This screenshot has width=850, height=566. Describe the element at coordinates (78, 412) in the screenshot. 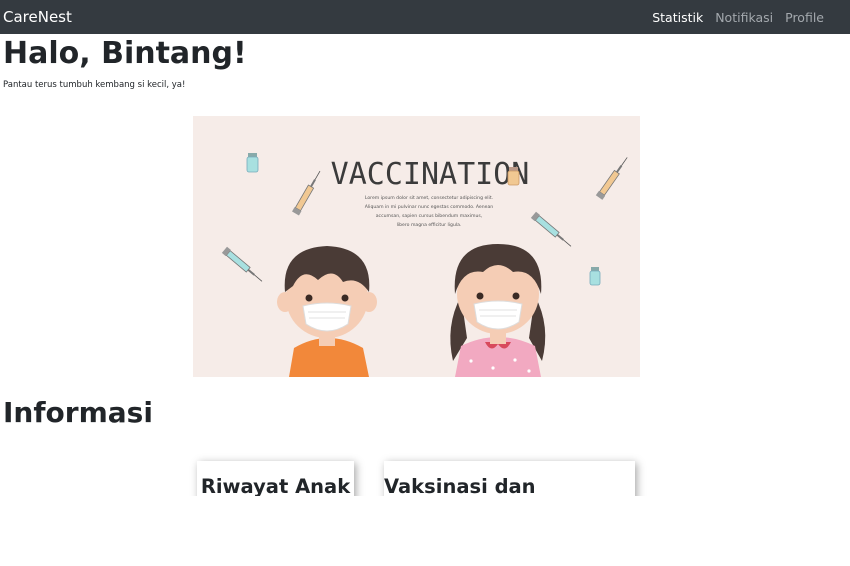

I see `section-title-informasi: Informasi` at that location.